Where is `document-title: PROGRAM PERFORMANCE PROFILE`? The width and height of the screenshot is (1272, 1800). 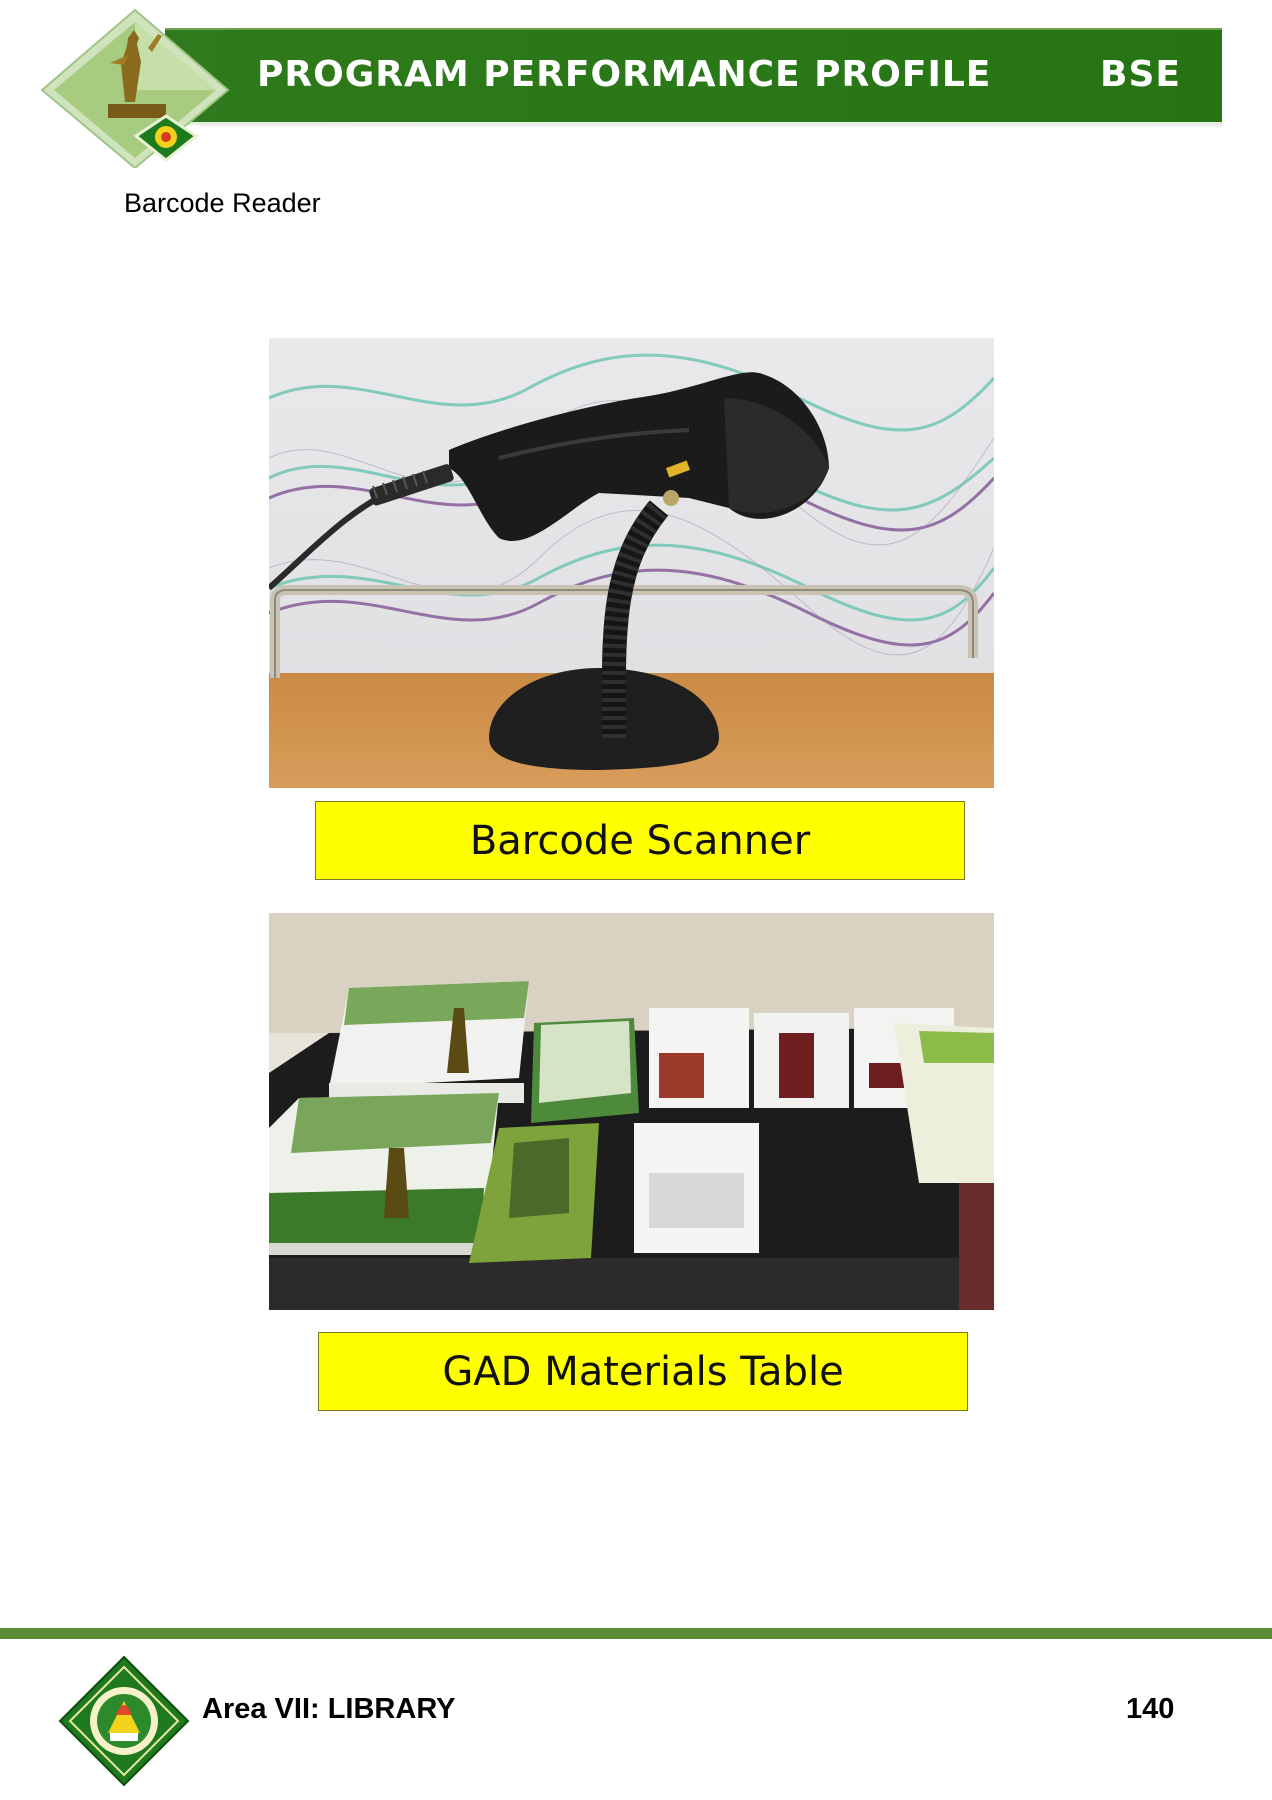 document-title: PROGRAM PERFORMANCE PROFILE is located at coordinates (624, 74).